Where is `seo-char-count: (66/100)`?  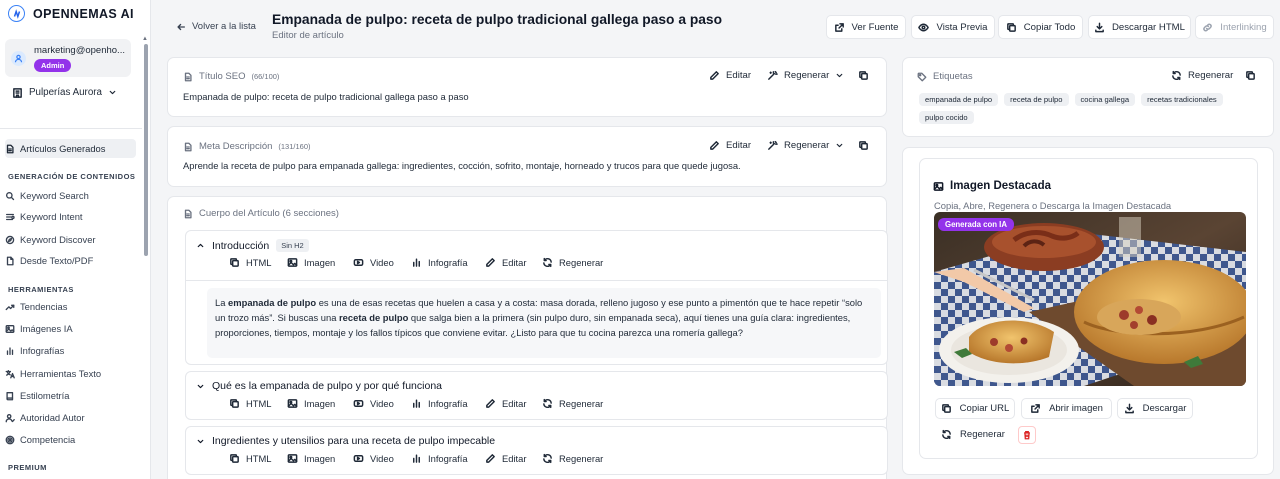
seo-char-count: (66/100) is located at coordinates (265, 76).